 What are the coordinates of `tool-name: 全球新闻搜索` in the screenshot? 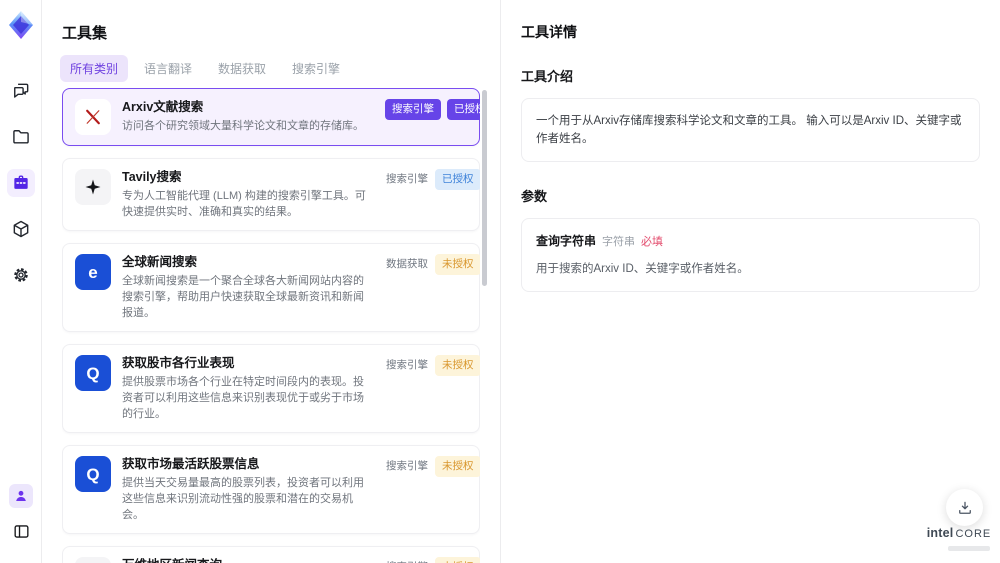 It's located at (160, 262).